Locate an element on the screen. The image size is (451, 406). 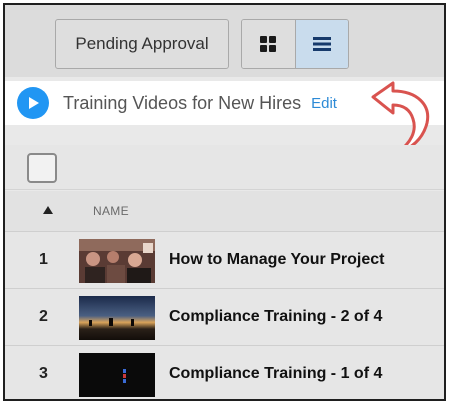
video-title: How to Manage Your Project is located at coordinates (276, 260).